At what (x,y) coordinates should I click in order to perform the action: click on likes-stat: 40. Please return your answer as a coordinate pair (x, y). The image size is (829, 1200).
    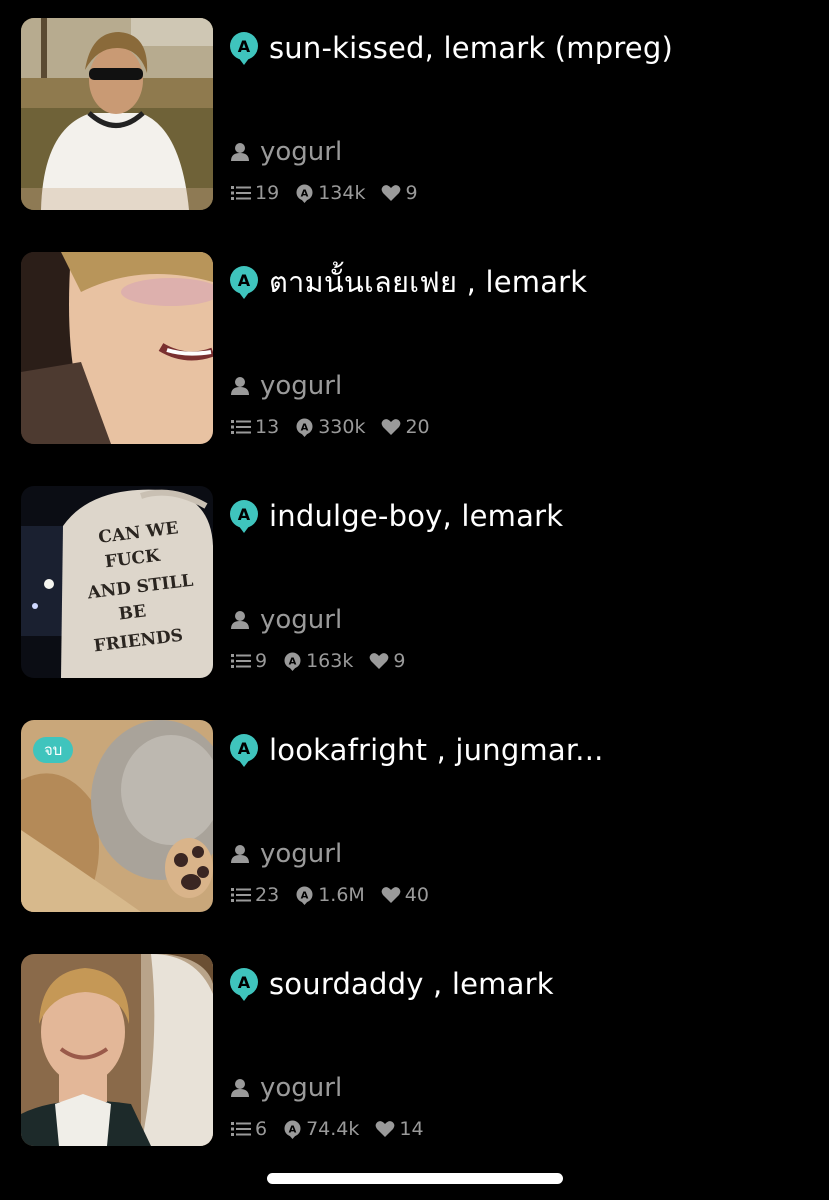
    Looking at the image, I should click on (405, 895).